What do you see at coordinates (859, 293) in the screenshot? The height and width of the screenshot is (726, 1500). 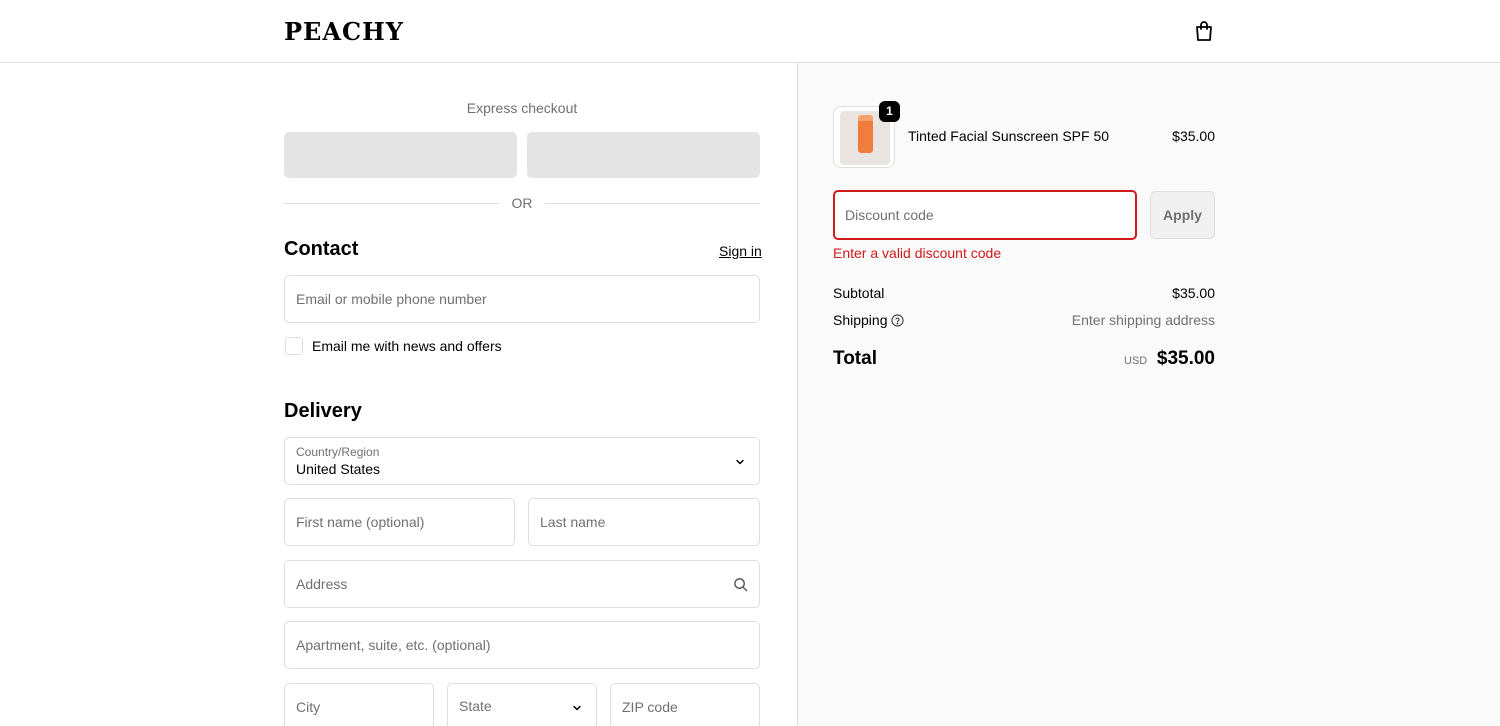 I see `subtotal-label: Subtotal` at bounding box center [859, 293].